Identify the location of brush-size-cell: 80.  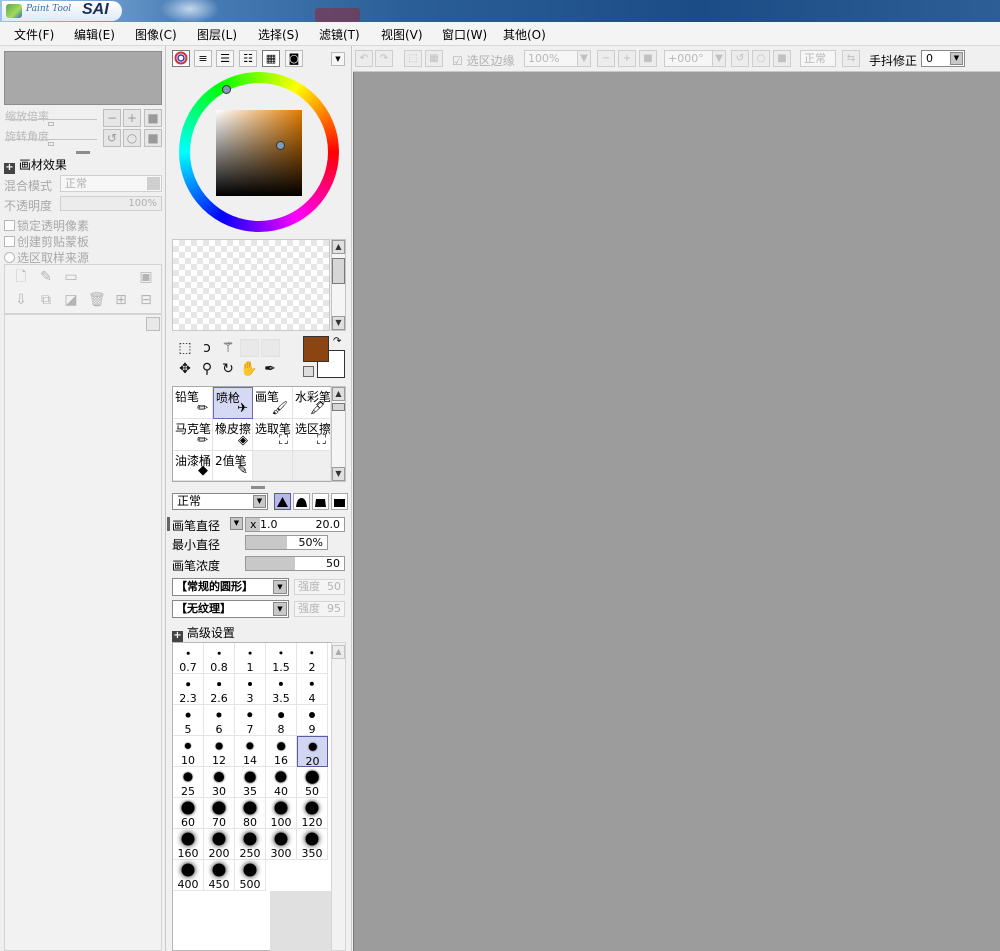
(250, 813).